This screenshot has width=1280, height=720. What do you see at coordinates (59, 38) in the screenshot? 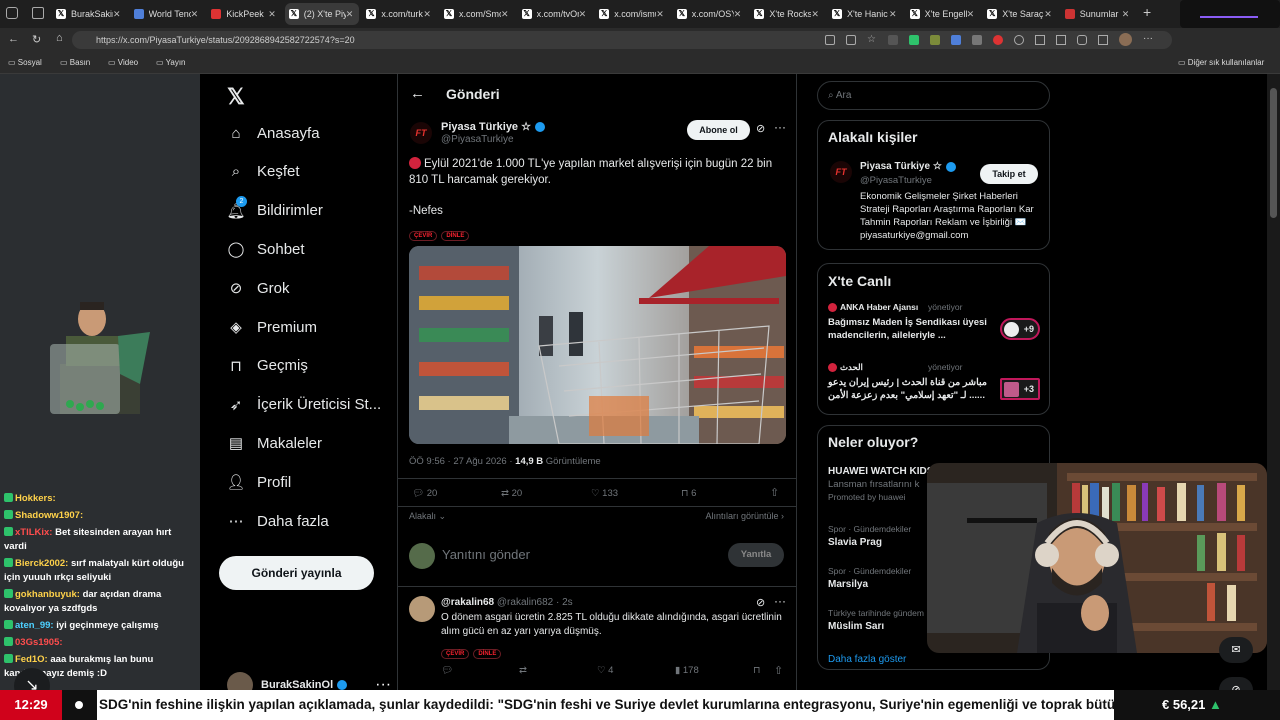
I see `home-icon: ⌂` at bounding box center [59, 38].